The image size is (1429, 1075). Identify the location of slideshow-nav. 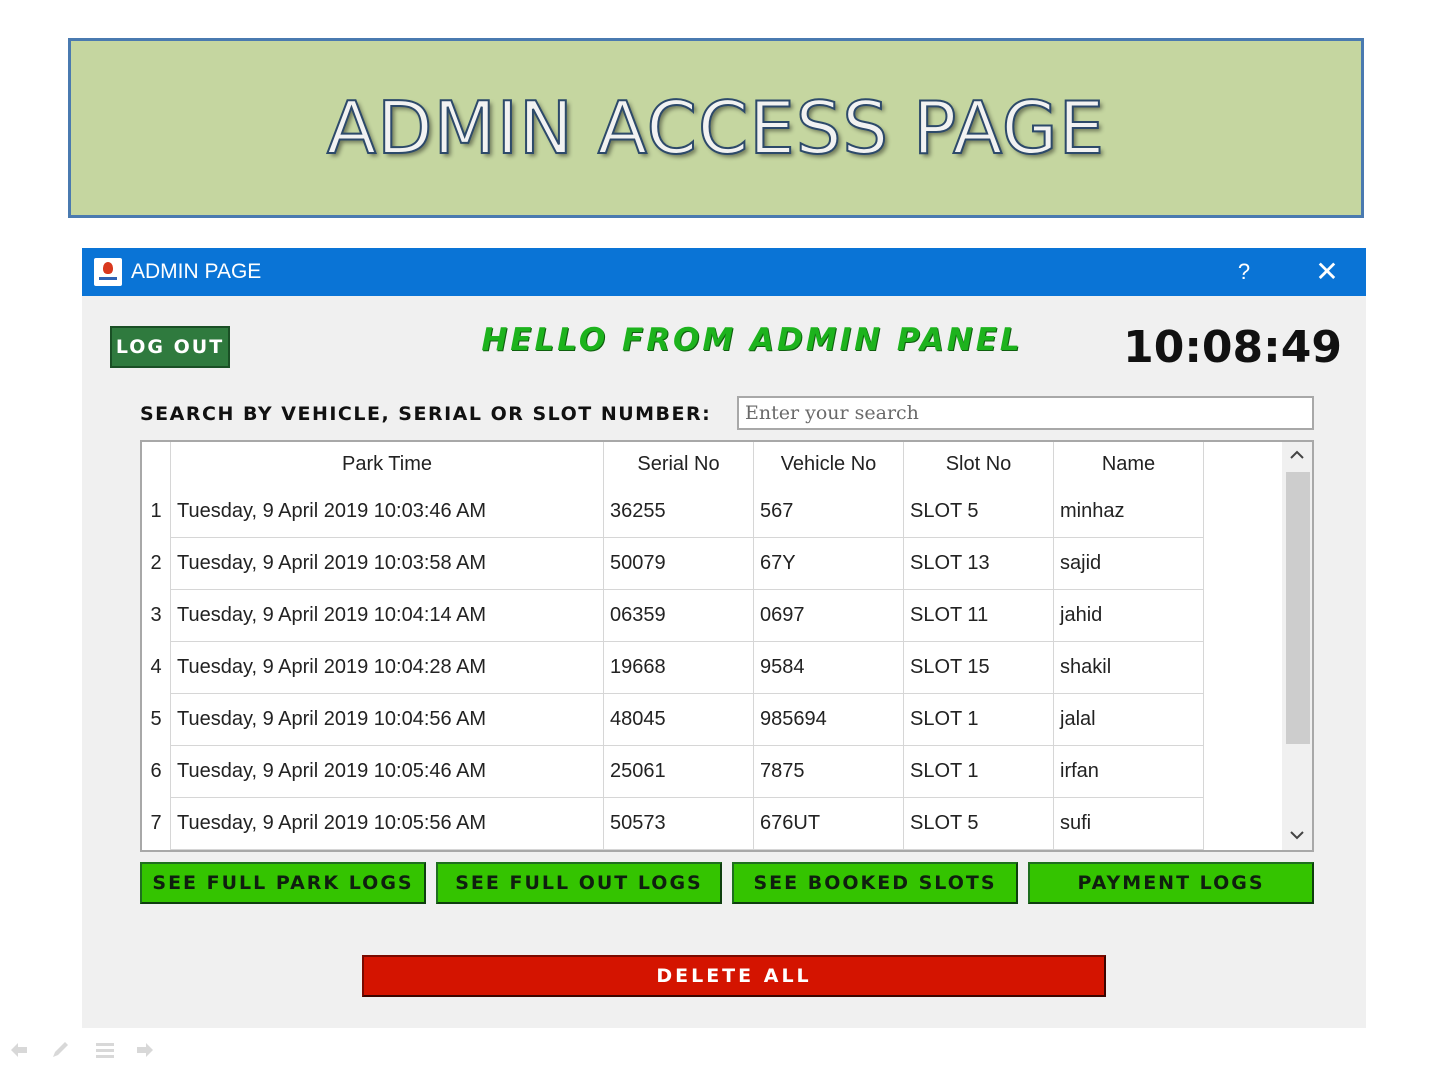
(83, 1051).